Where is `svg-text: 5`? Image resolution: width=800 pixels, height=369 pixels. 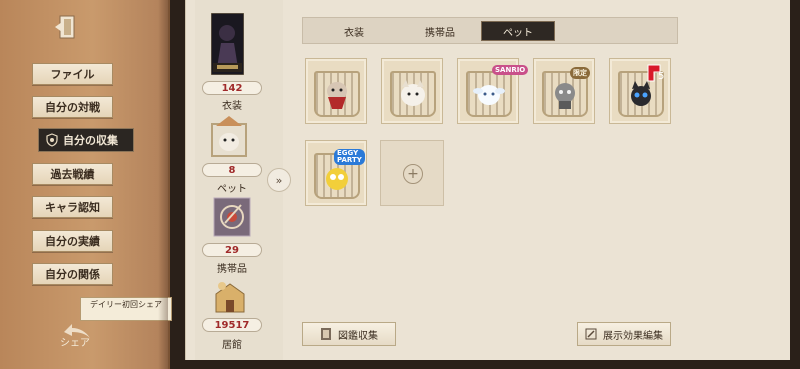
svg-text: 5 is located at coordinates (661, 76).